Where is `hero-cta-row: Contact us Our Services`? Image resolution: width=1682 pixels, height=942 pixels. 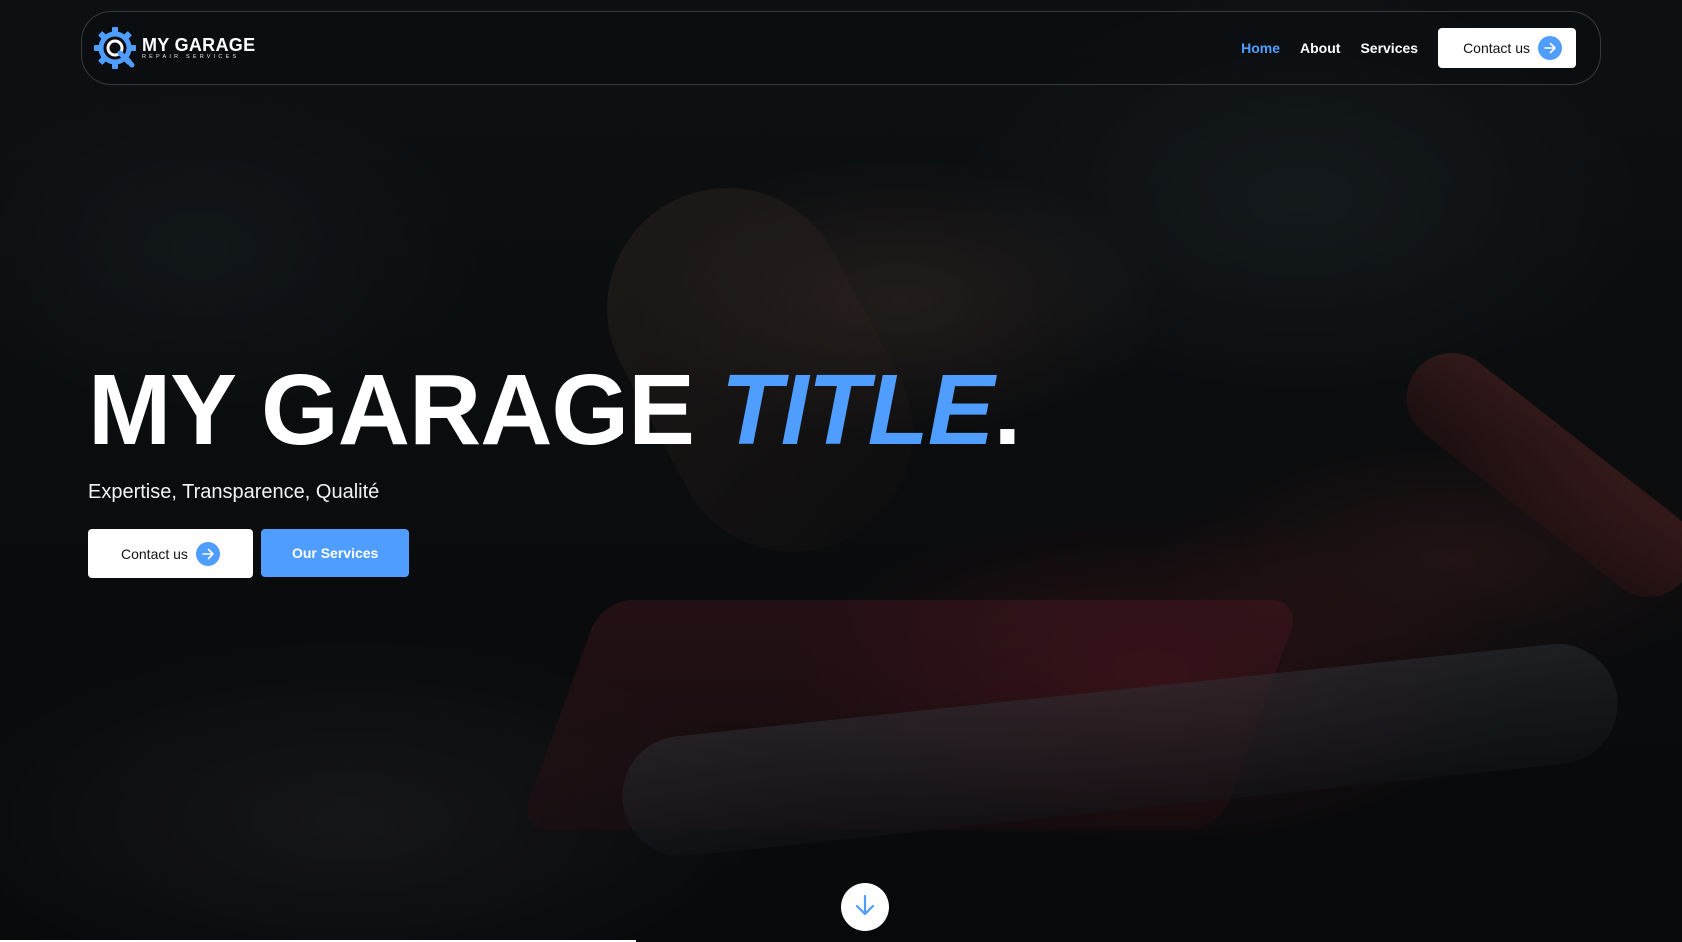
hero-cta-row: Contact us Our Services is located at coordinates (554, 553).